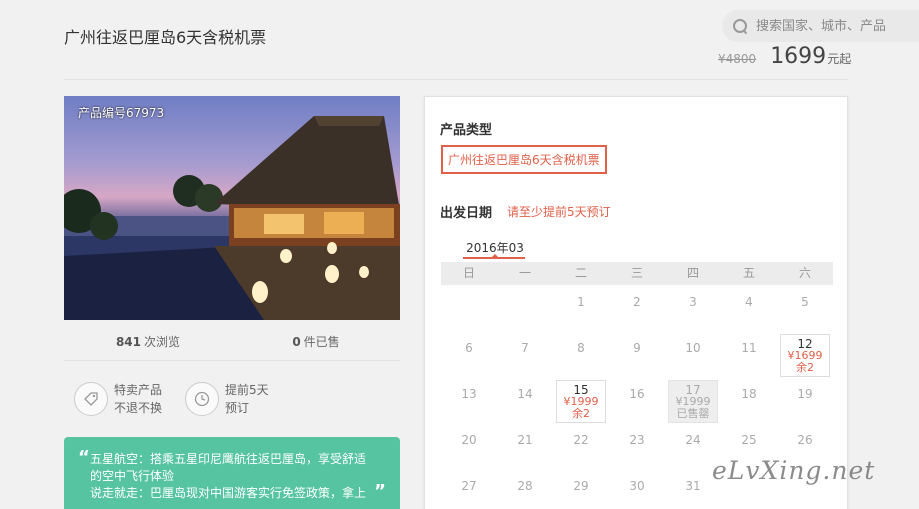 Image resolution: width=919 pixels, height=509 pixels. Describe the element at coordinates (581, 348) in the screenshot. I see `day-number: 8` at that location.